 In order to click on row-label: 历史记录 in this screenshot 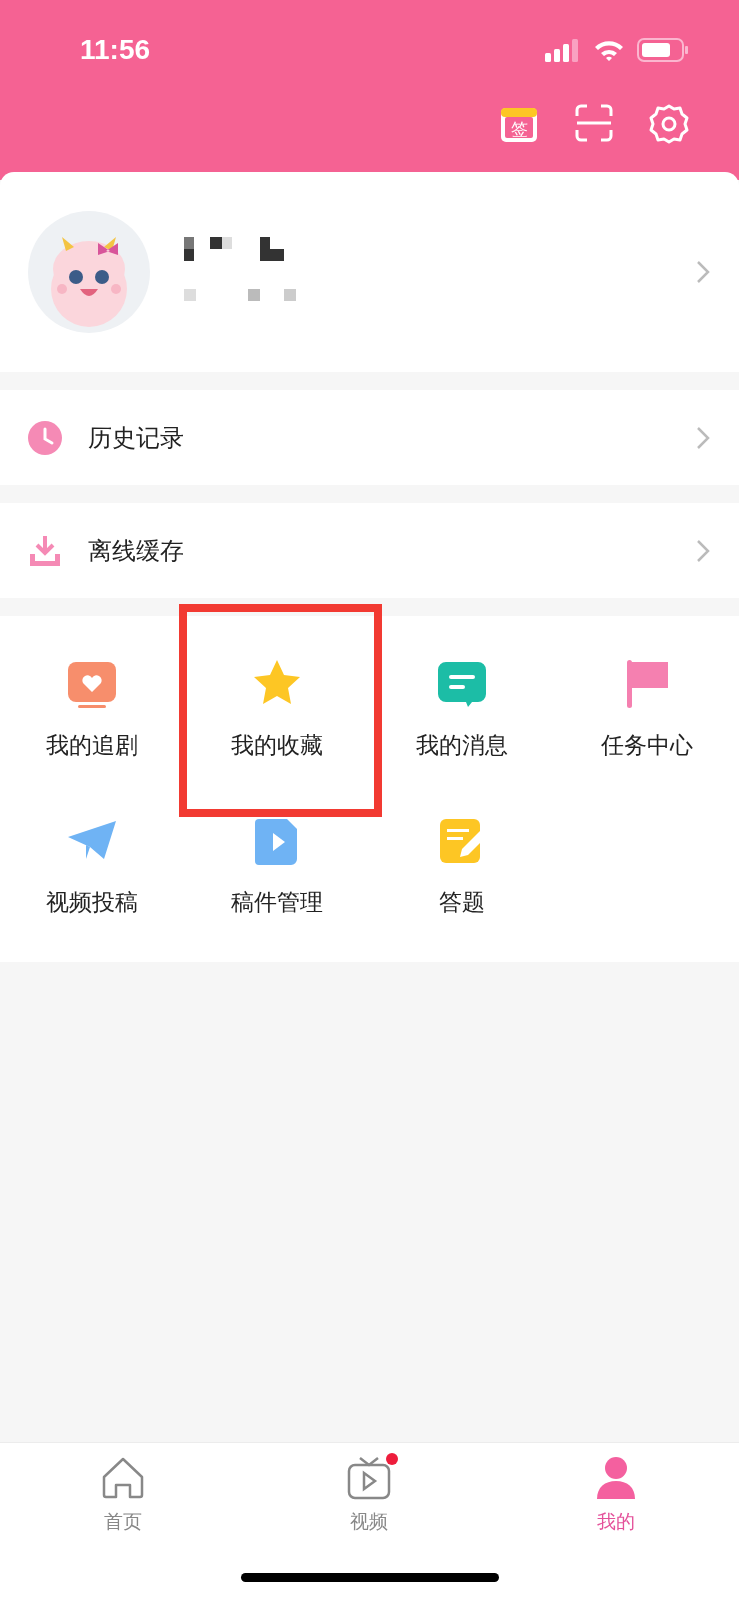, I will do `click(136, 438)`.